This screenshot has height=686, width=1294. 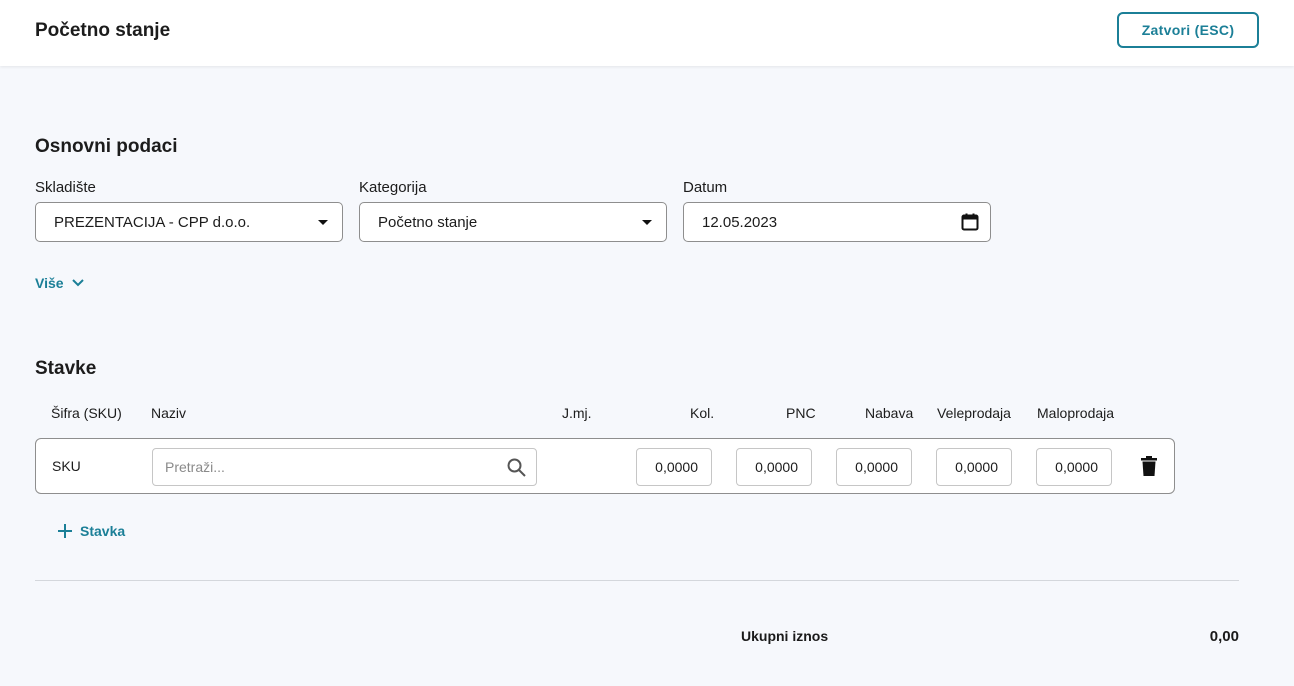 I want to click on column-header-wholesale: Veleprodaja, so click(x=974, y=413).